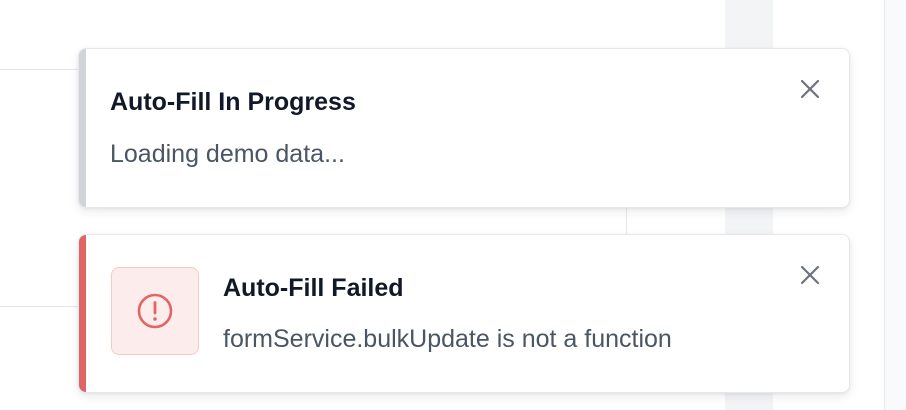 The width and height of the screenshot is (906, 410). I want to click on alert-circle-icon, so click(155, 311).